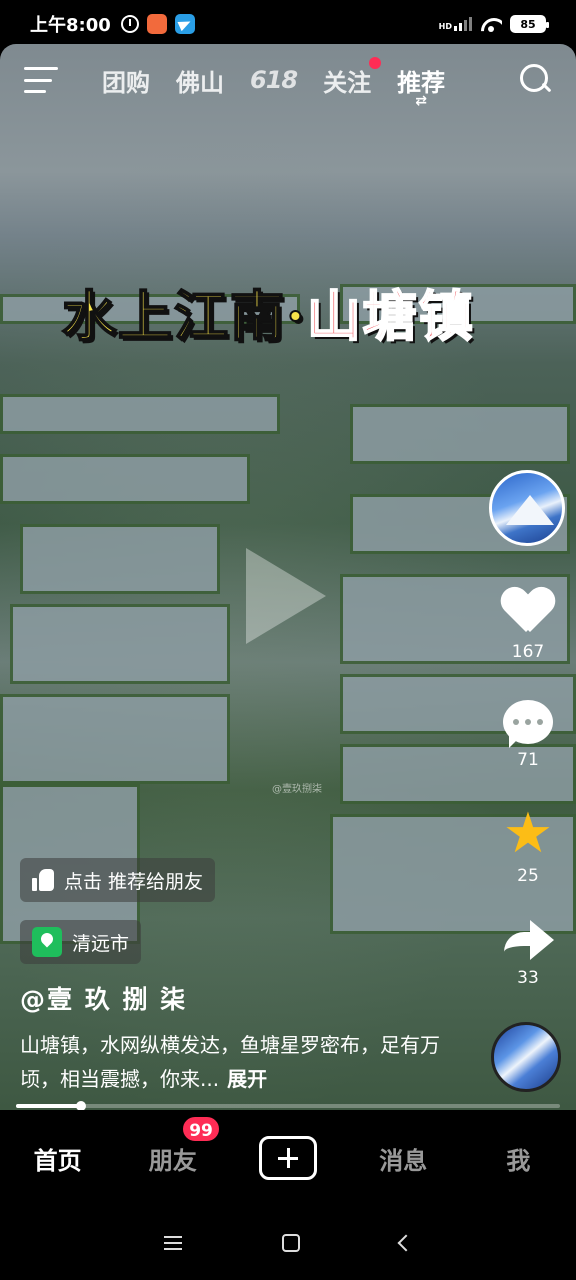 Image resolution: width=576 pixels, height=1280 pixels. Describe the element at coordinates (518, 1158) in the screenshot. I see `tab-me: 我` at that location.